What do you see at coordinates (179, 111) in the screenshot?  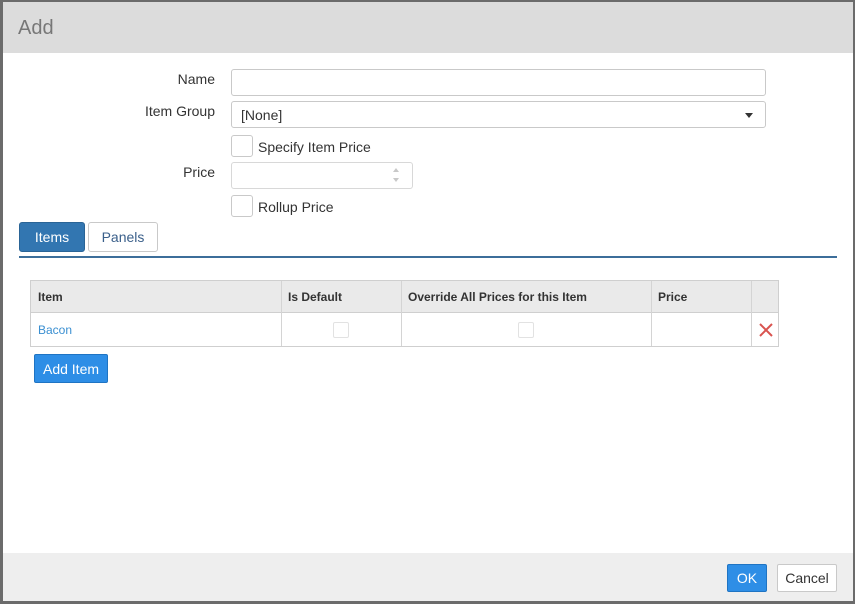 I see `item-group-label: Item Group` at bounding box center [179, 111].